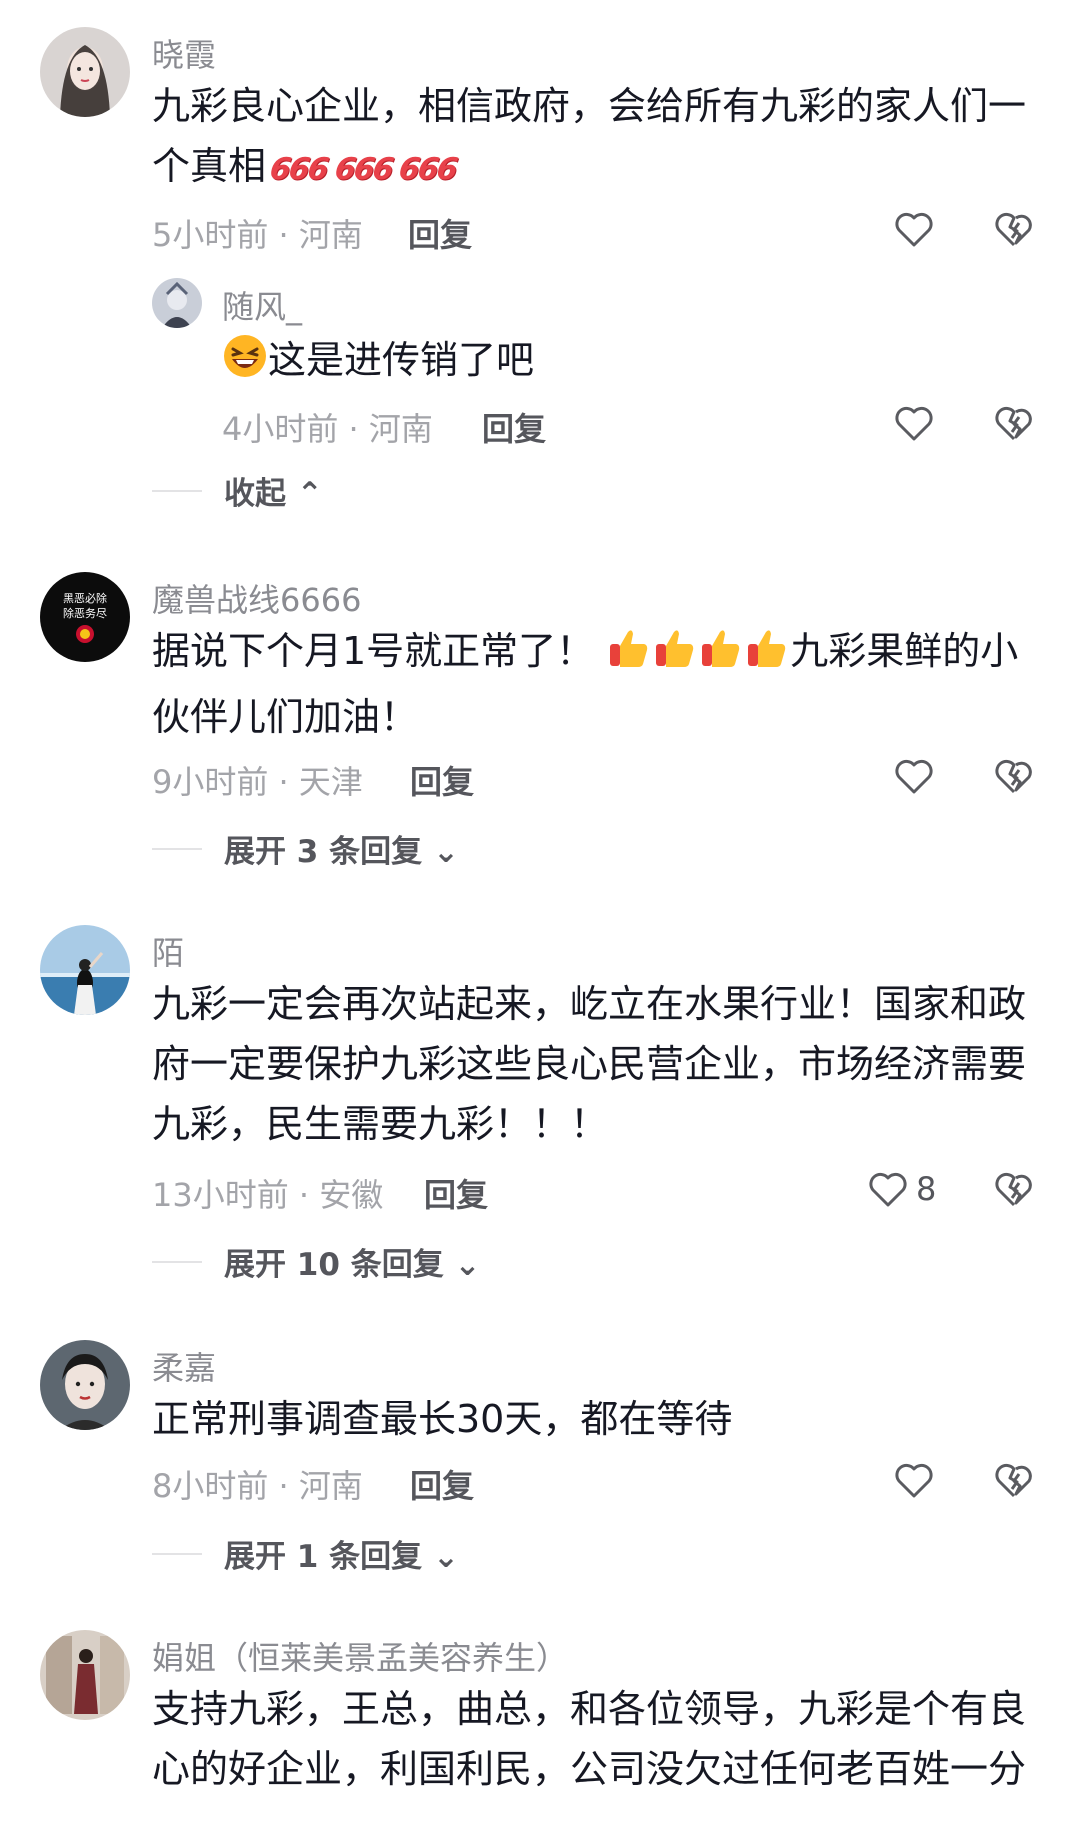 Image resolution: width=1080 pixels, height=1823 pixels. Describe the element at coordinates (85, 613) in the screenshot. I see `svg-text: 除恶务尽` at that location.